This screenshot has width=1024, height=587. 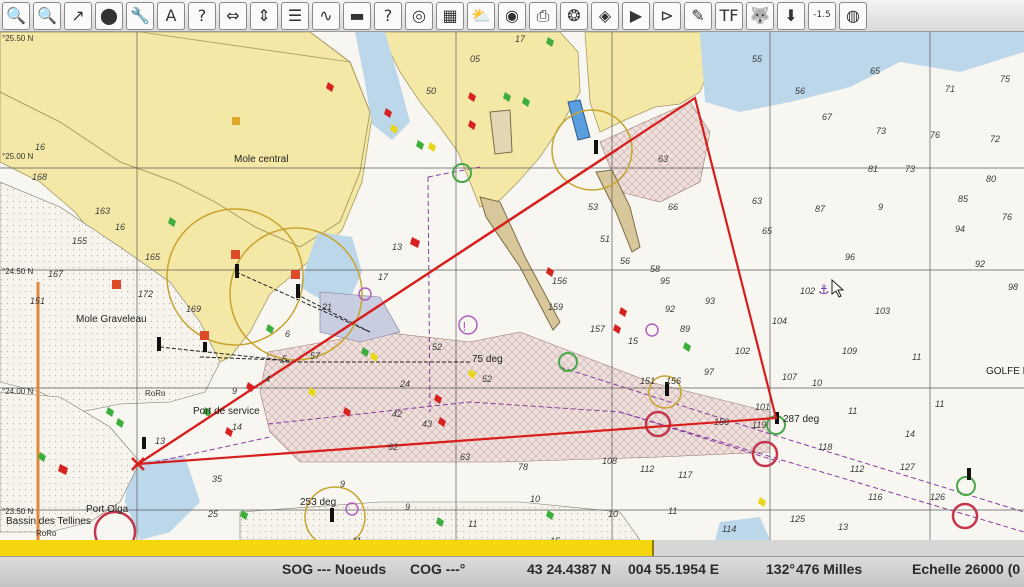 What do you see at coordinates (822, 15) in the screenshot?
I see `counter-button: -1.5` at bounding box center [822, 15].